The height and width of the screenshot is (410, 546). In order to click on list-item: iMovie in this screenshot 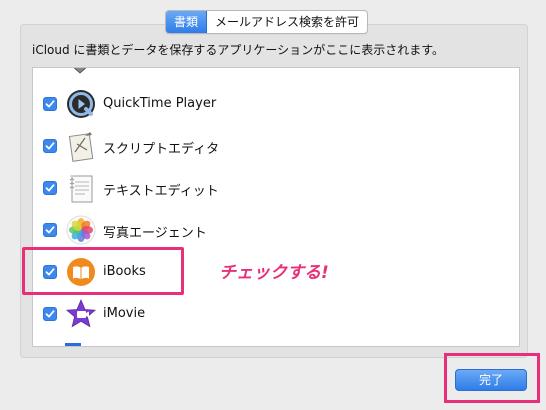, I will do `click(276, 314)`.